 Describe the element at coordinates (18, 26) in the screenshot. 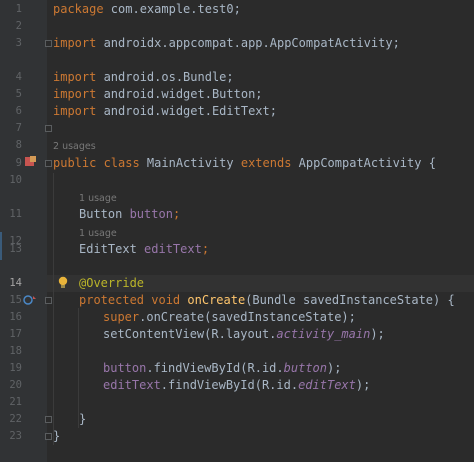

I see `line-number: 2` at that location.